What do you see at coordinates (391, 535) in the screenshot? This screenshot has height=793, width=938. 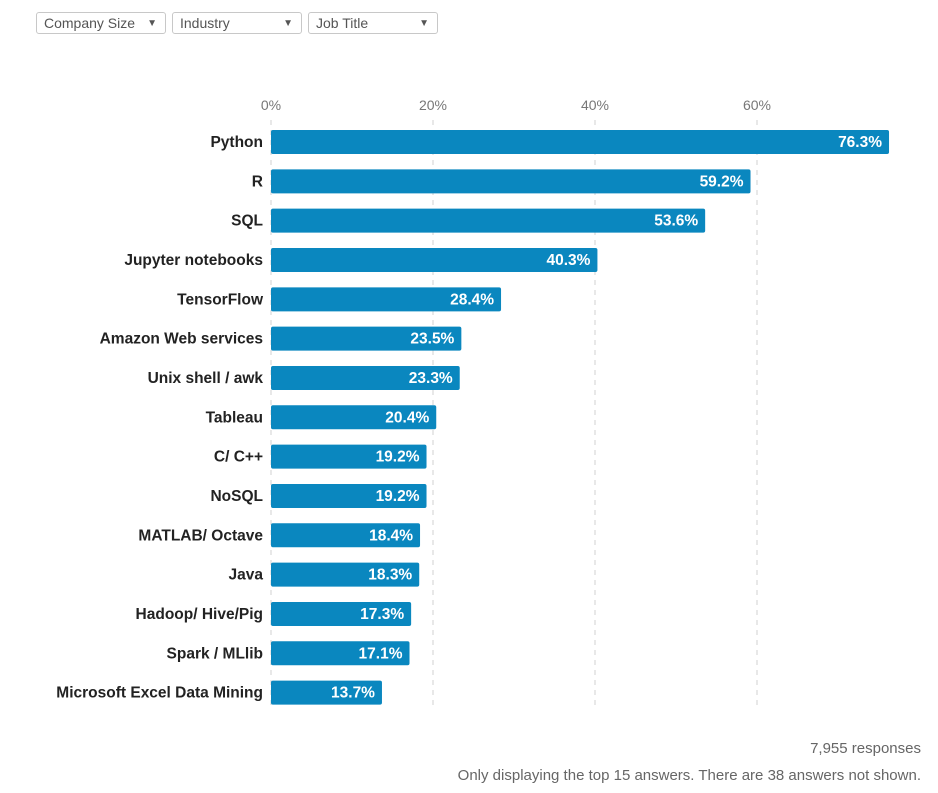 I see `data-label: 18.4%` at bounding box center [391, 535].